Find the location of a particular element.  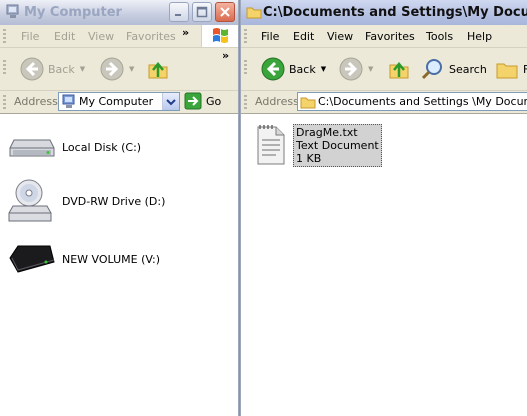

address-bar: Address My Computer Go is located at coordinates (119, 102).